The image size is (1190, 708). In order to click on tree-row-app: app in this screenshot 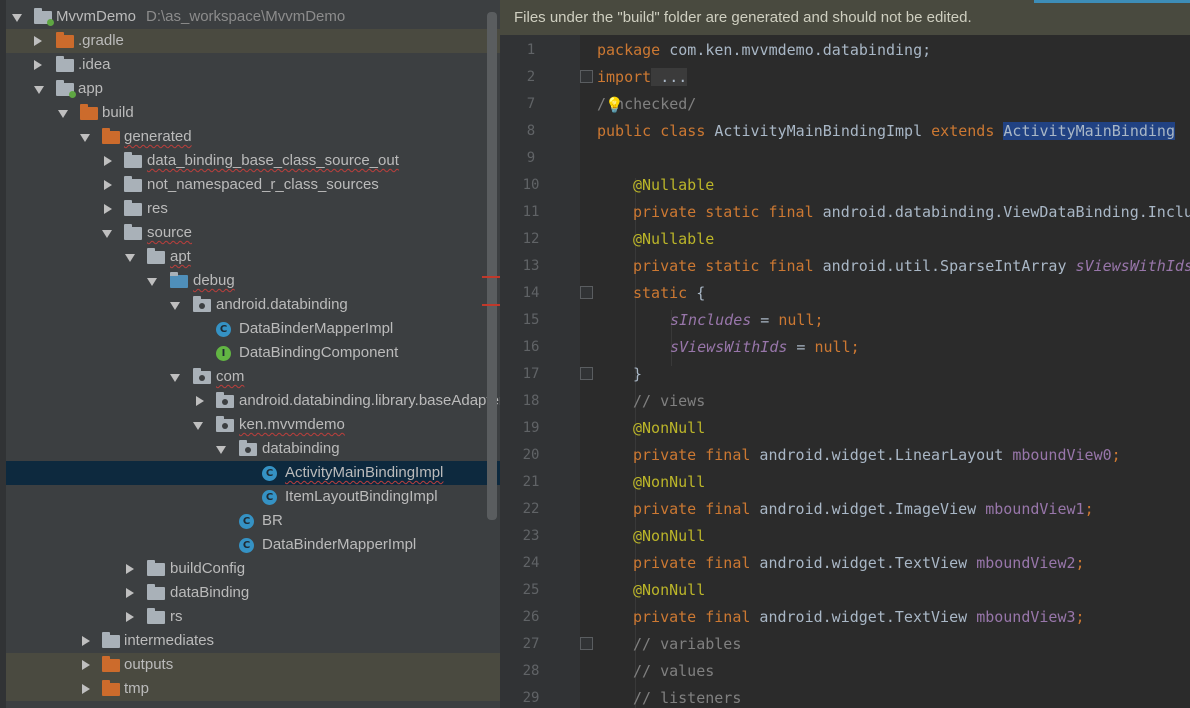, I will do `click(253, 89)`.